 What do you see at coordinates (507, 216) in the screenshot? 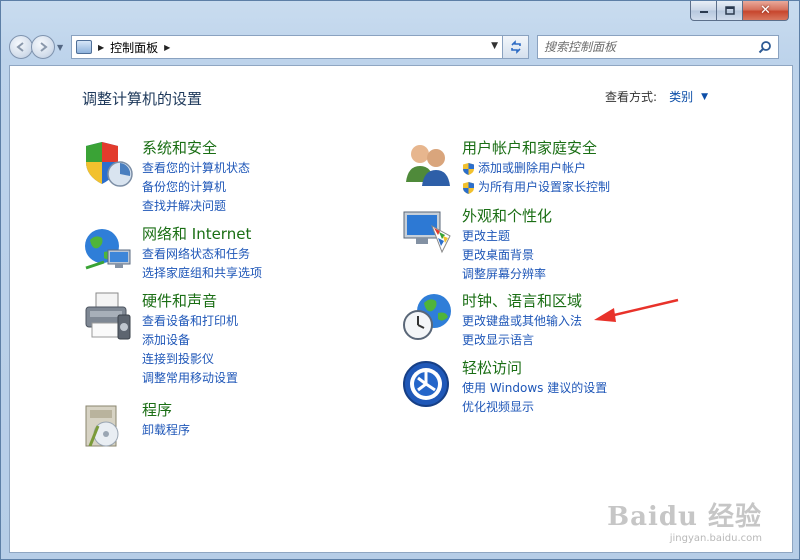
I see `category-title: 外观和个性化` at bounding box center [507, 216].